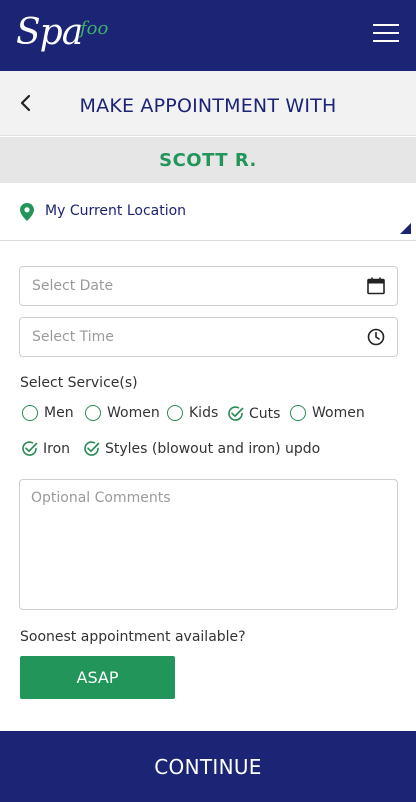  I want to click on continue-button: CONTINUE, so click(208, 766).